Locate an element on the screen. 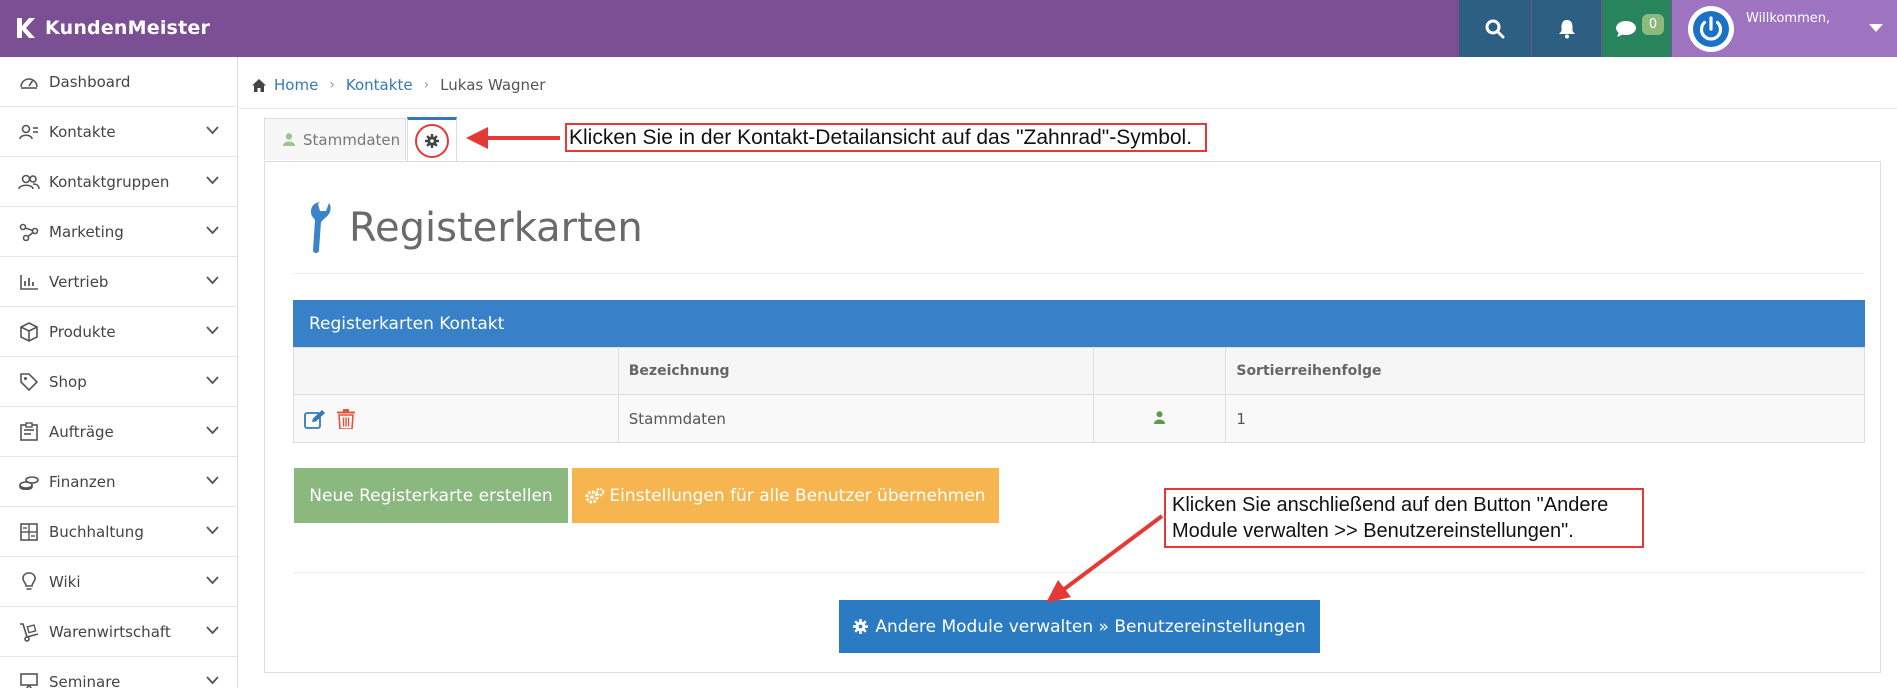 This screenshot has width=1897, height=688. avatar is located at coordinates (1711, 29).